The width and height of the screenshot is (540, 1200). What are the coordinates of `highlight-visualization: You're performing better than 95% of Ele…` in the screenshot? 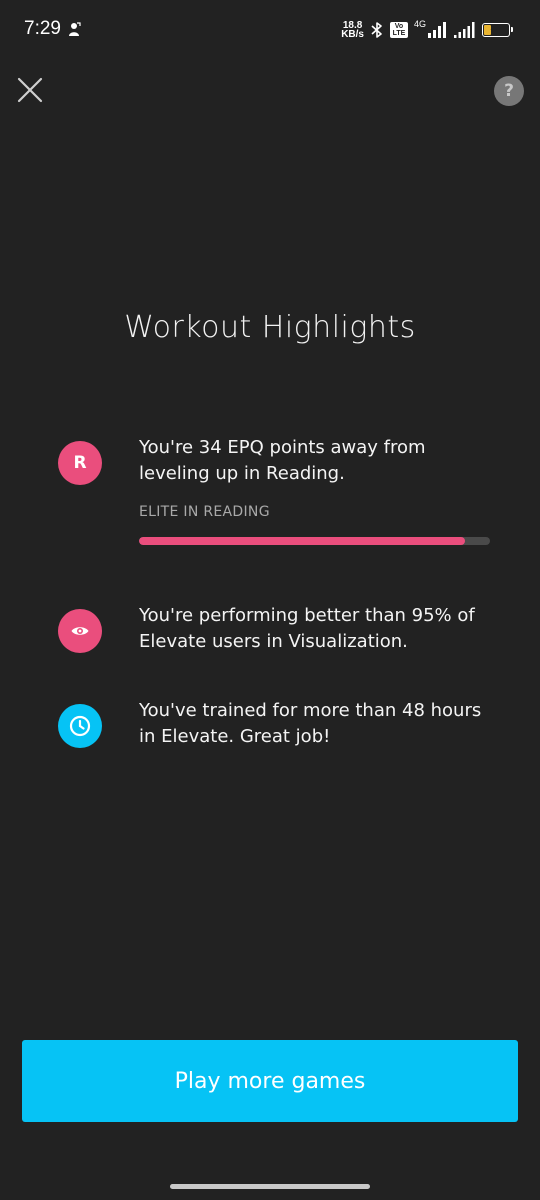 It's located at (274, 637).